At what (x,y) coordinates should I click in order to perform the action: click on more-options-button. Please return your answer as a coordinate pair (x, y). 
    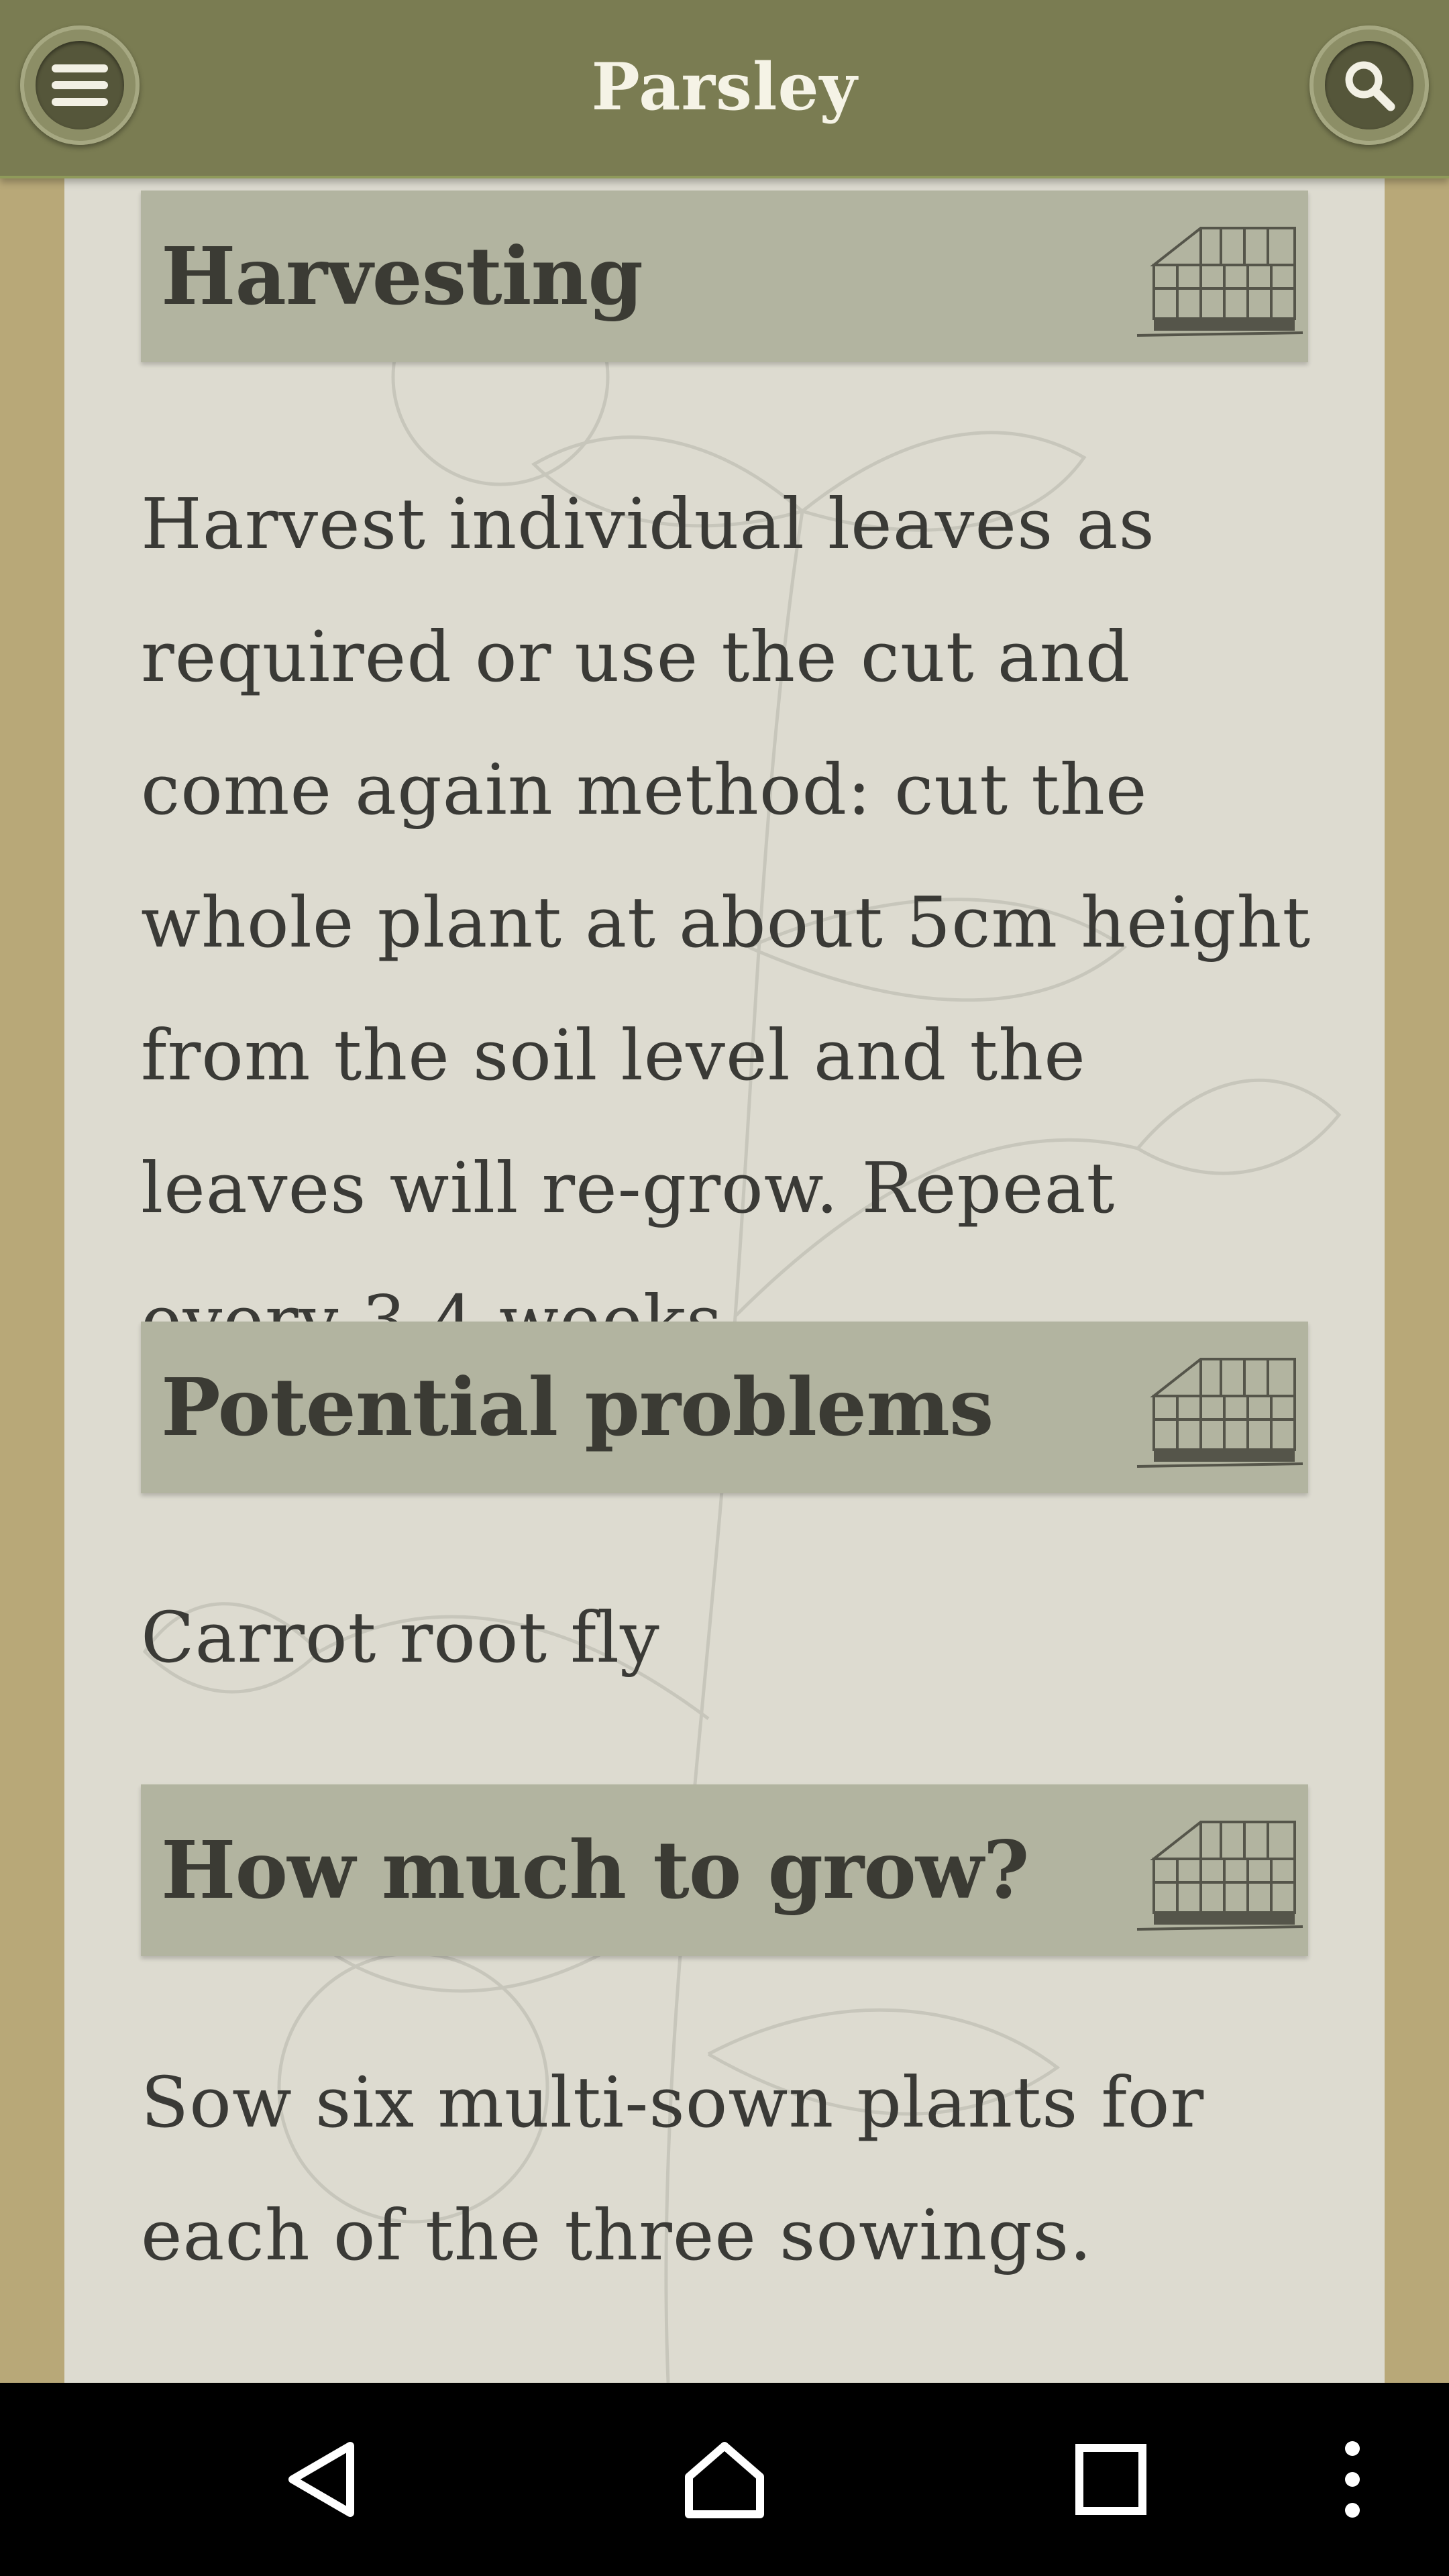
    Looking at the image, I should click on (1352, 2479).